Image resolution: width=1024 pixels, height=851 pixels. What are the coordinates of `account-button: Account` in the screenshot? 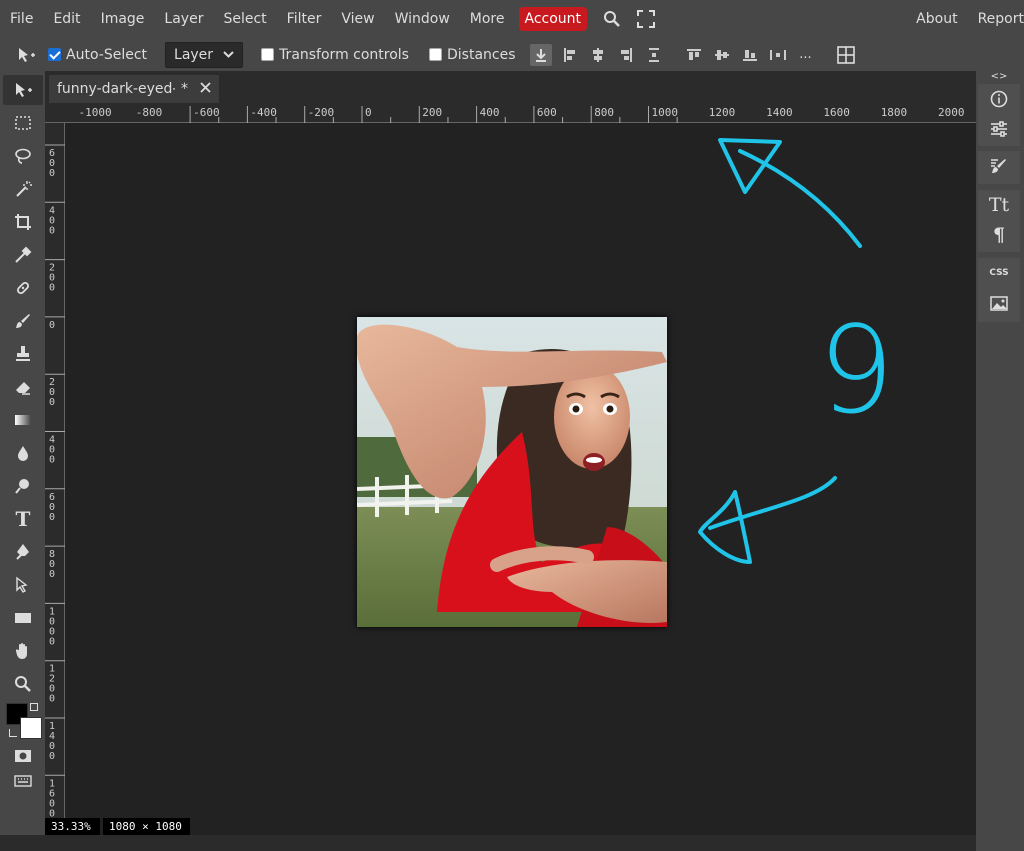 It's located at (553, 19).